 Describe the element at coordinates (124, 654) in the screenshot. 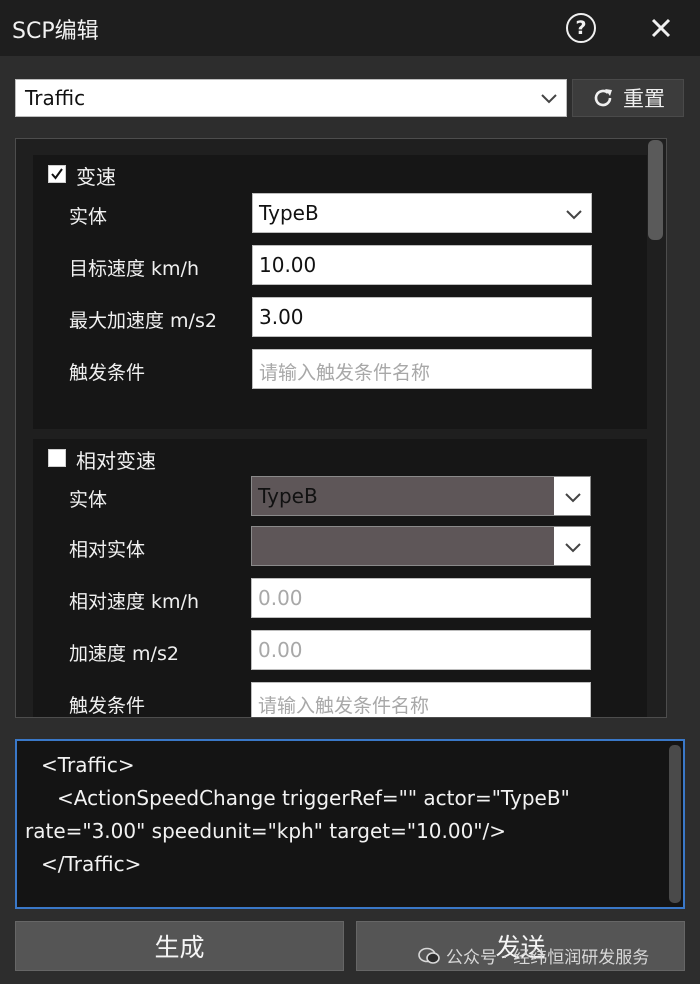

I see `relative-accel-label: 加速度 m/s2` at that location.